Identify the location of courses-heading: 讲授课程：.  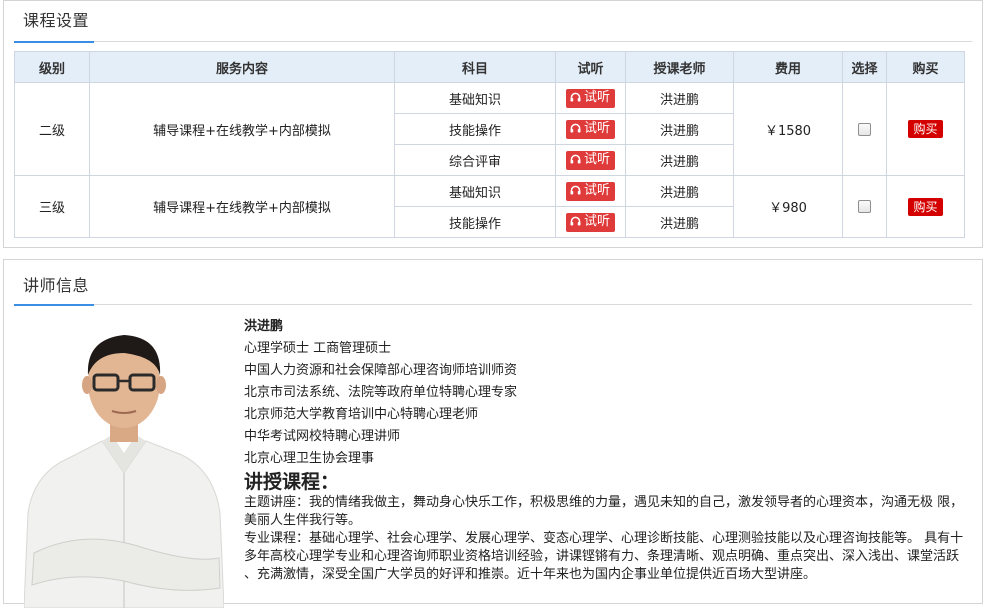
(292, 482).